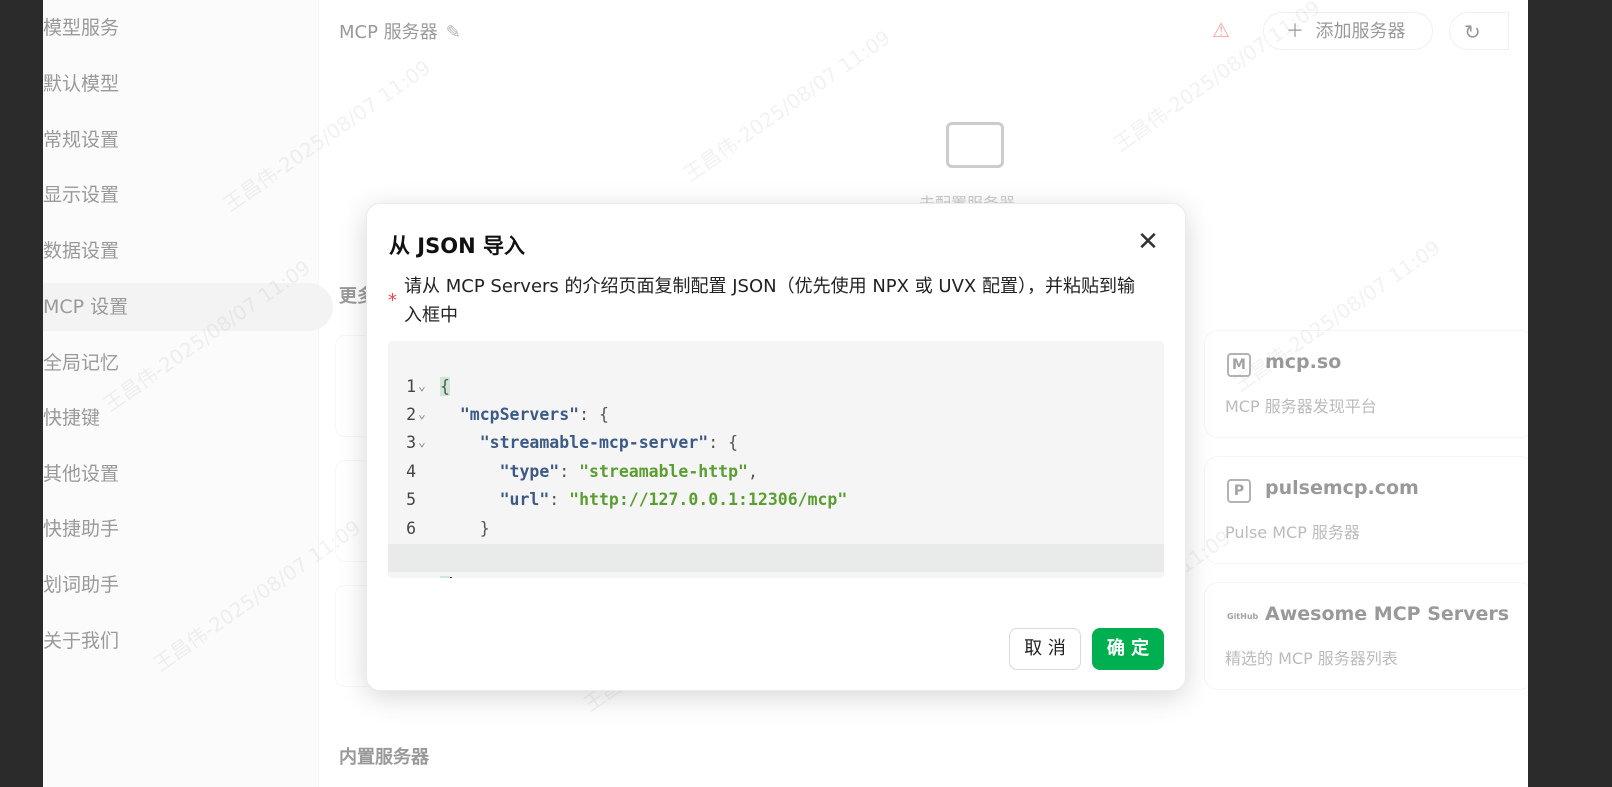 The width and height of the screenshot is (1612, 787). Describe the element at coordinates (776, 370) in the screenshot. I see `code-line: 1 ⌄{` at that location.